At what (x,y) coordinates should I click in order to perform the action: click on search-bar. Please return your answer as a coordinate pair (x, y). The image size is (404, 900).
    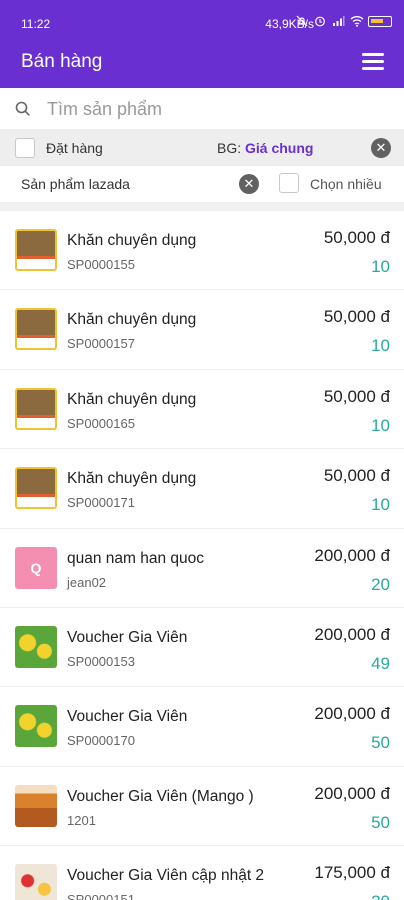
    Looking at the image, I should click on (202, 109).